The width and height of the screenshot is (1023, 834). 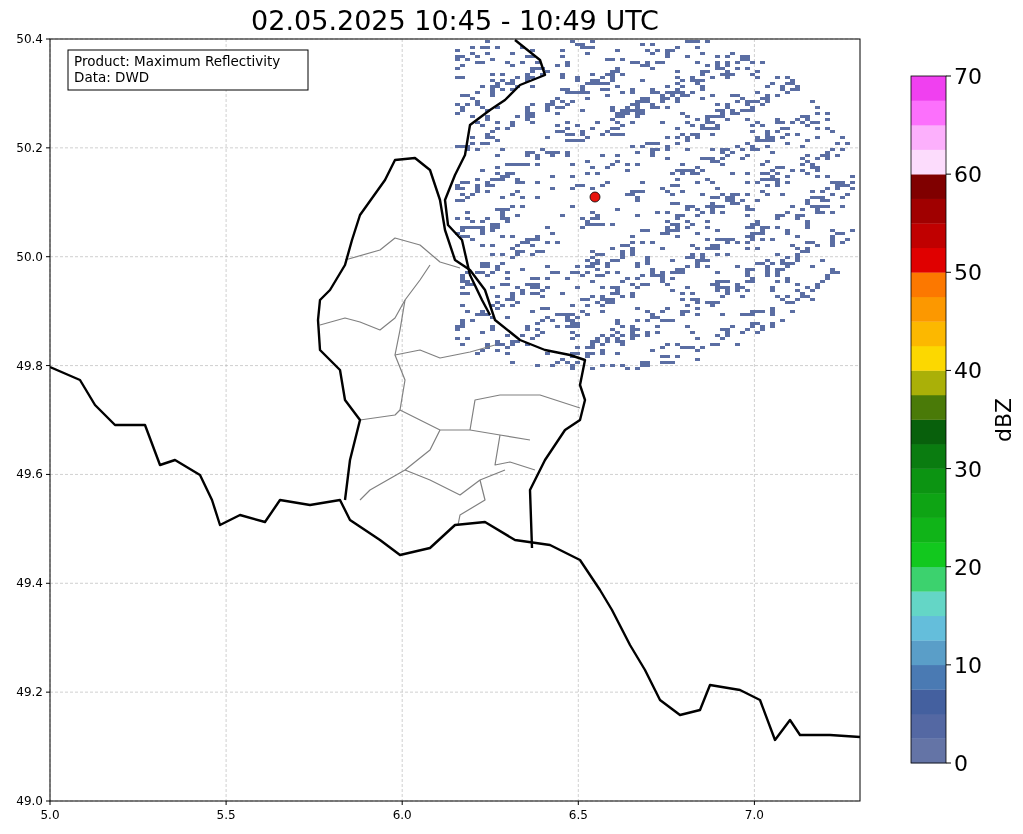 I want to click on y-tick-label: 49.4, so click(x=29, y=583).